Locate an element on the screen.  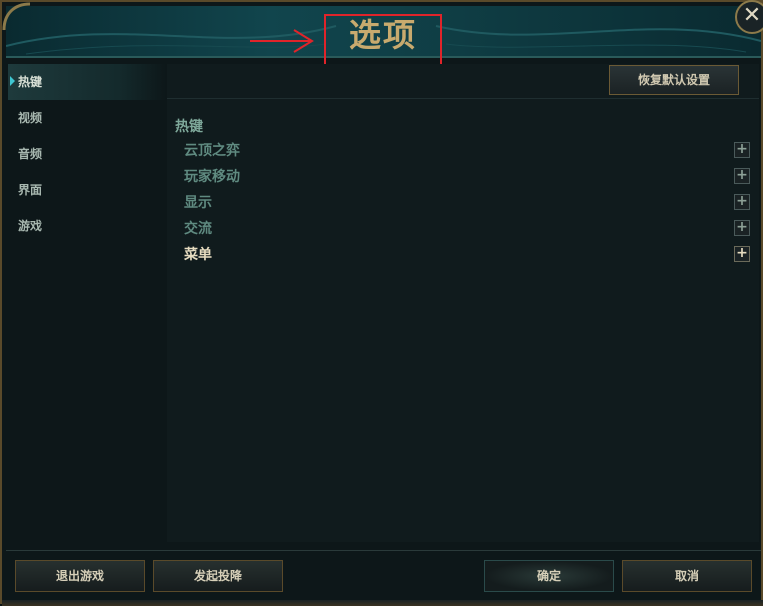
cancel-button: 取消 is located at coordinates (687, 576).